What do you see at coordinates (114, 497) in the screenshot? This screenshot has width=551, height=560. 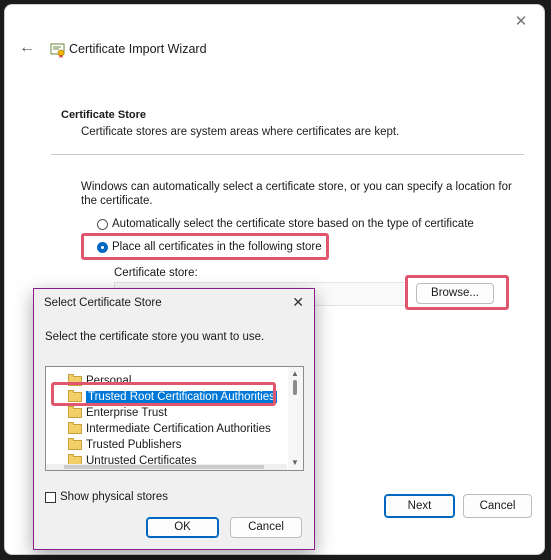 I see `show-physical-stores-label: Show physical stores` at bounding box center [114, 497].